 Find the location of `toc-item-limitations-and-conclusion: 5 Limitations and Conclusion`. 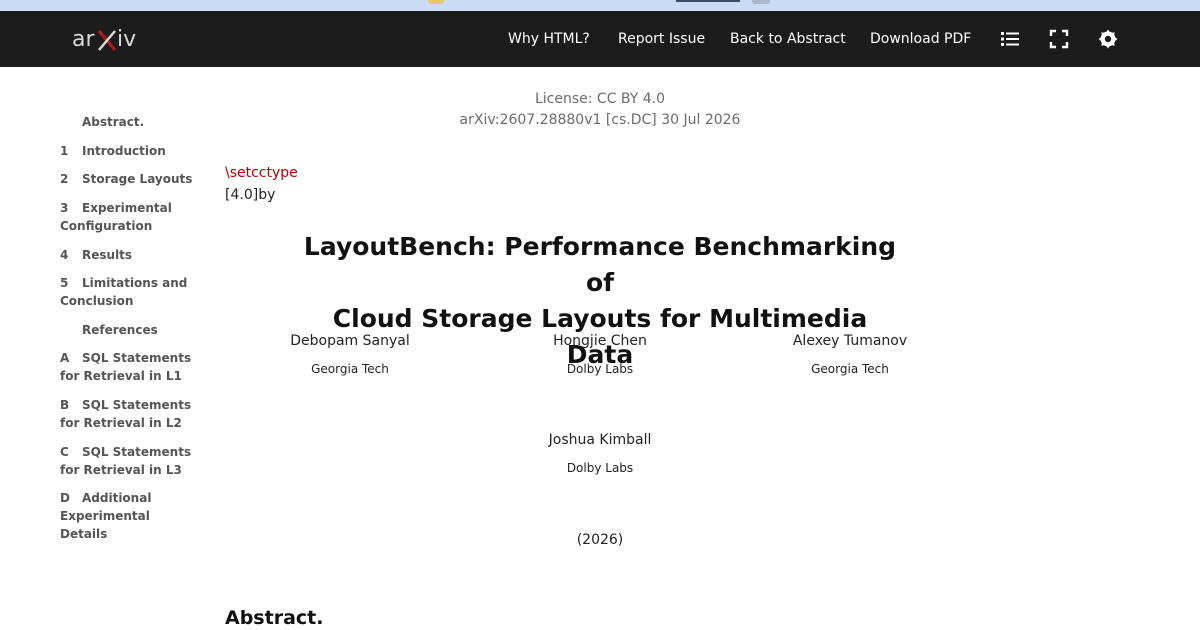

toc-item-limitations-and-conclusion: 5 Limitations and Conclusion is located at coordinates (130, 292).